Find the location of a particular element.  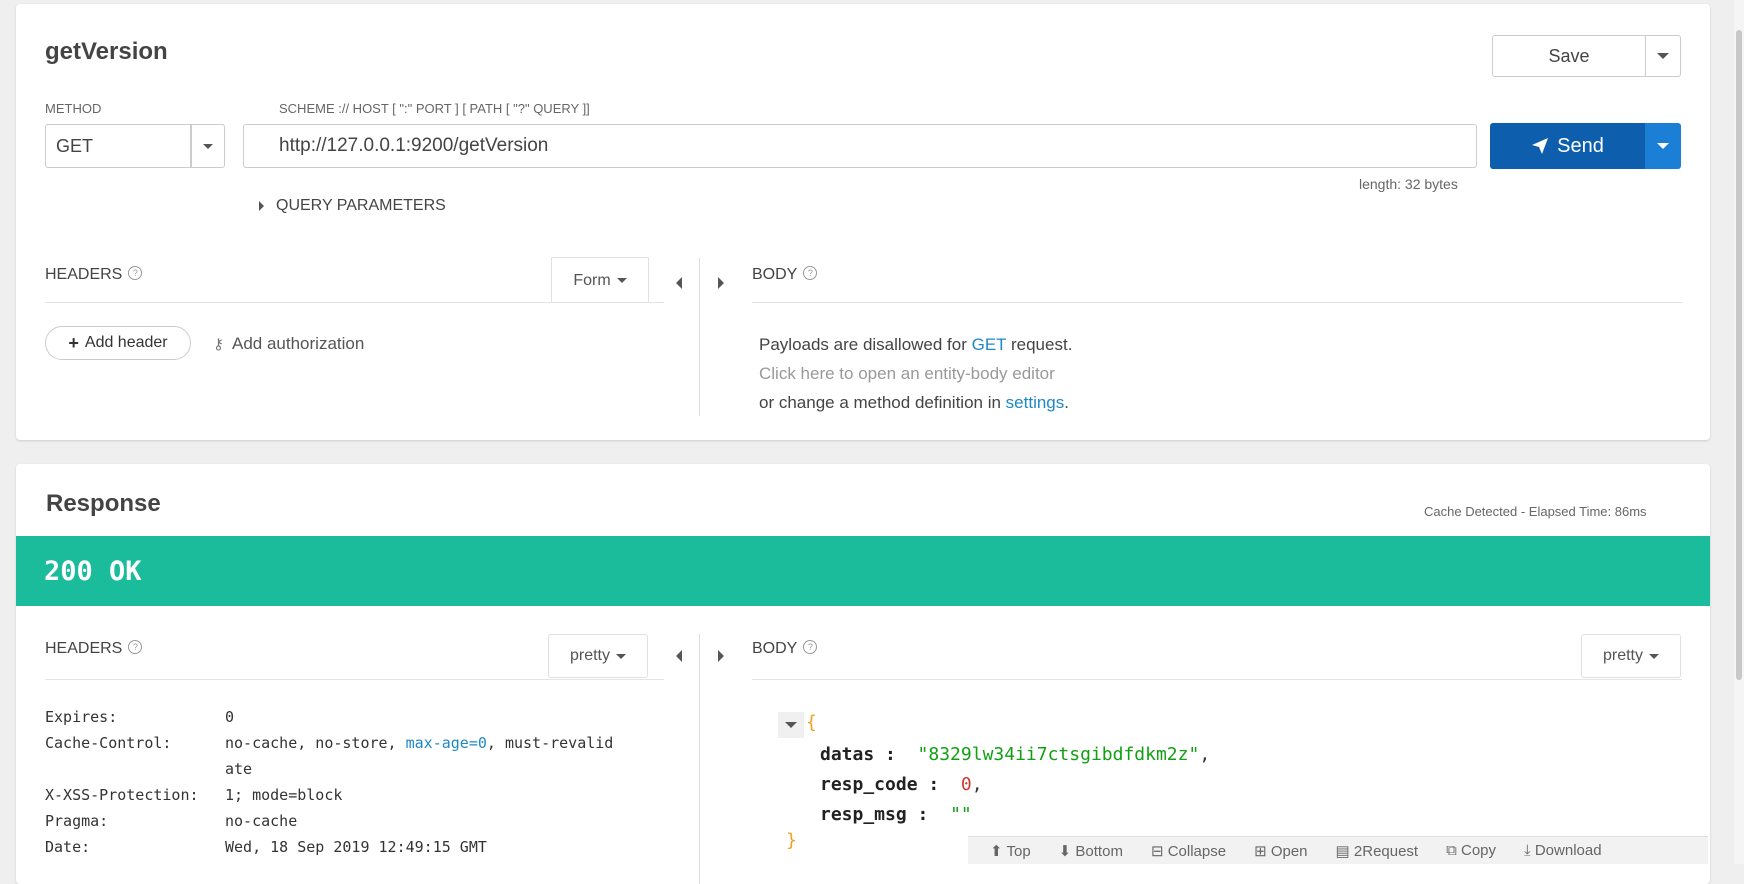

arrow-up-circle-icon: ⬆ is located at coordinates (996, 851).